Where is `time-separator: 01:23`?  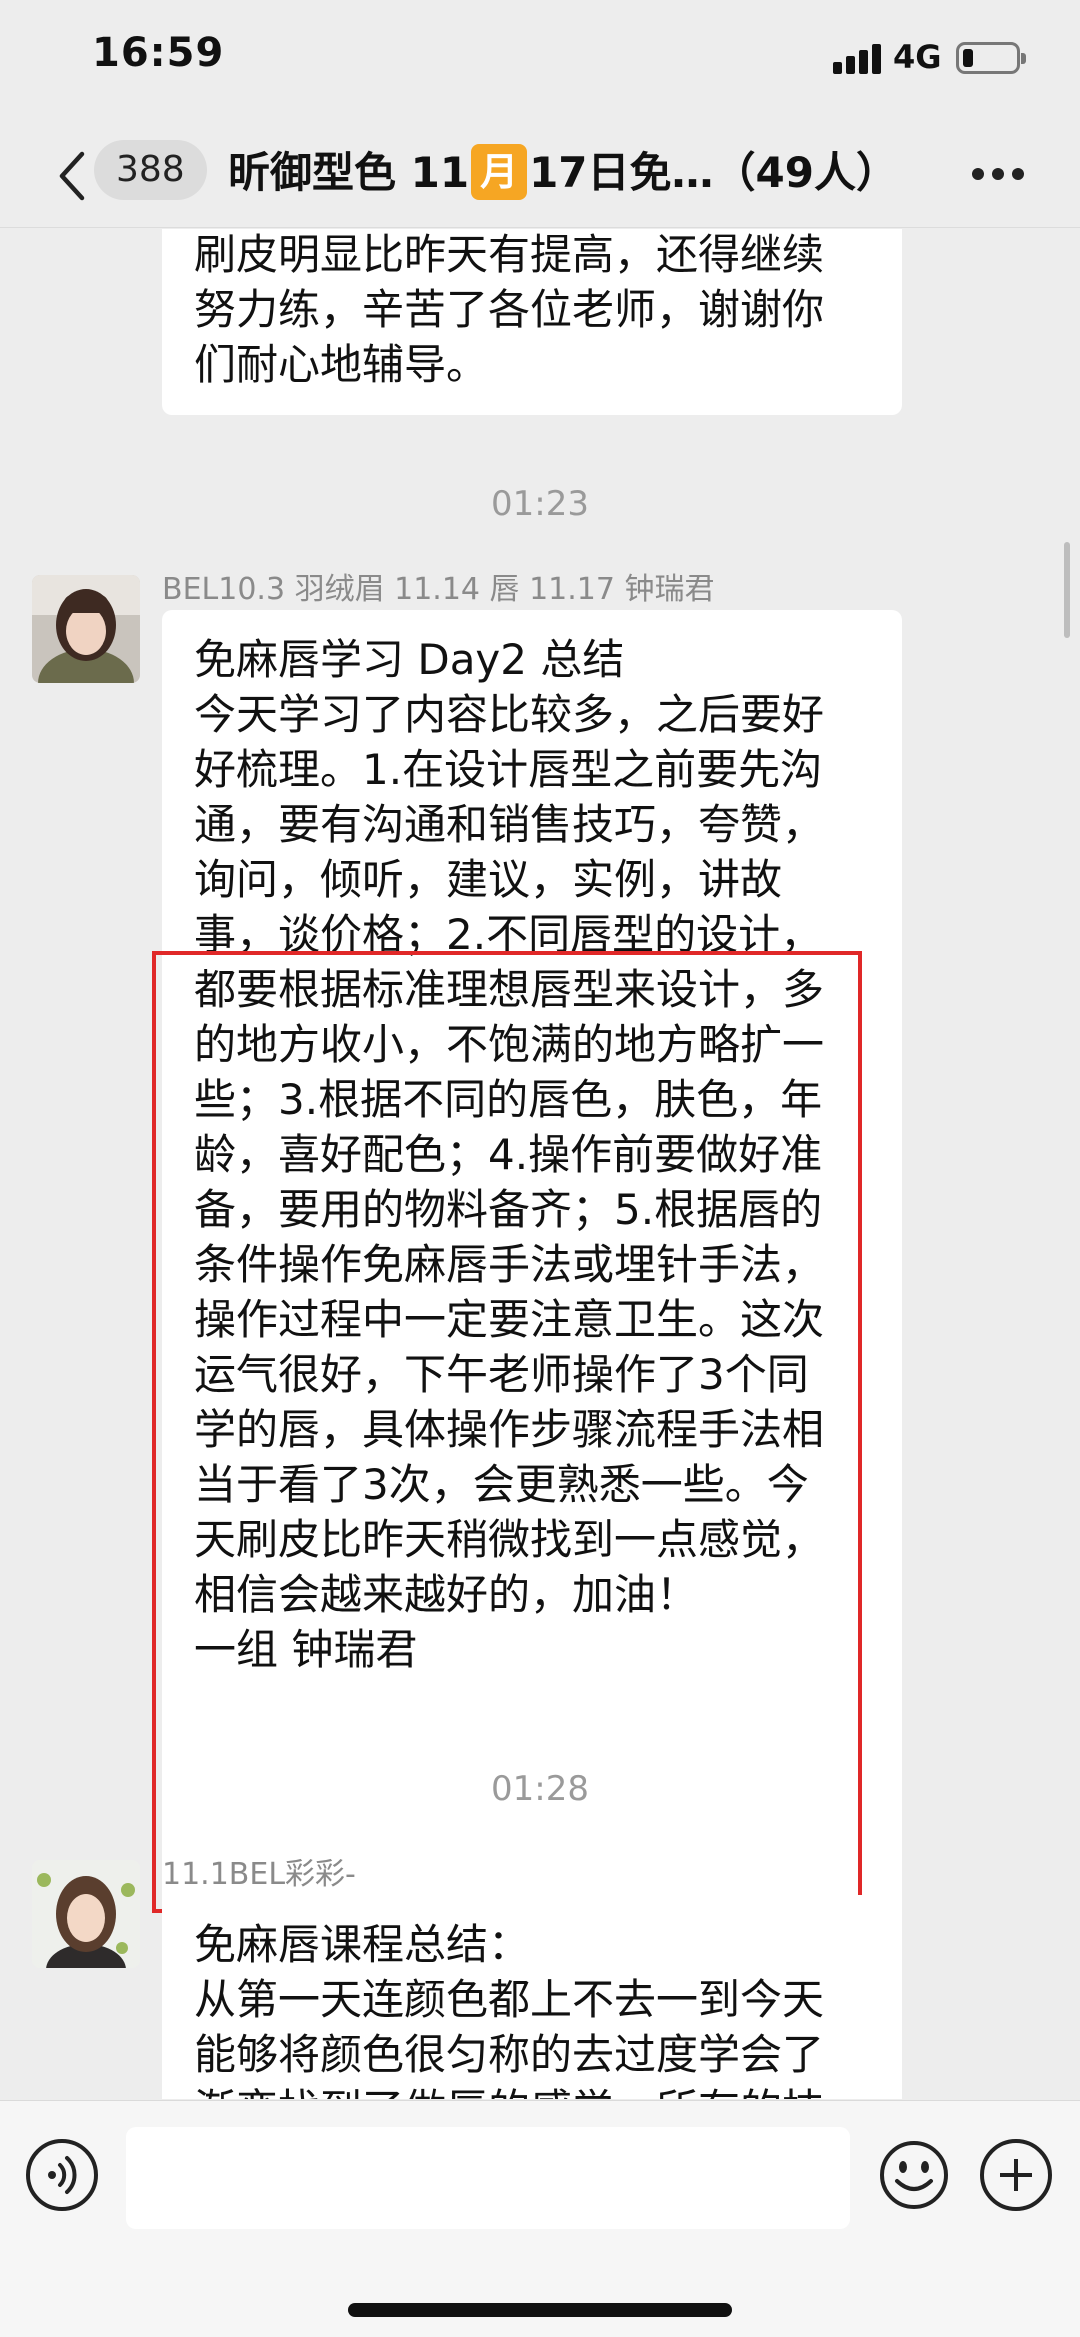 time-separator: 01:23 is located at coordinates (540, 504).